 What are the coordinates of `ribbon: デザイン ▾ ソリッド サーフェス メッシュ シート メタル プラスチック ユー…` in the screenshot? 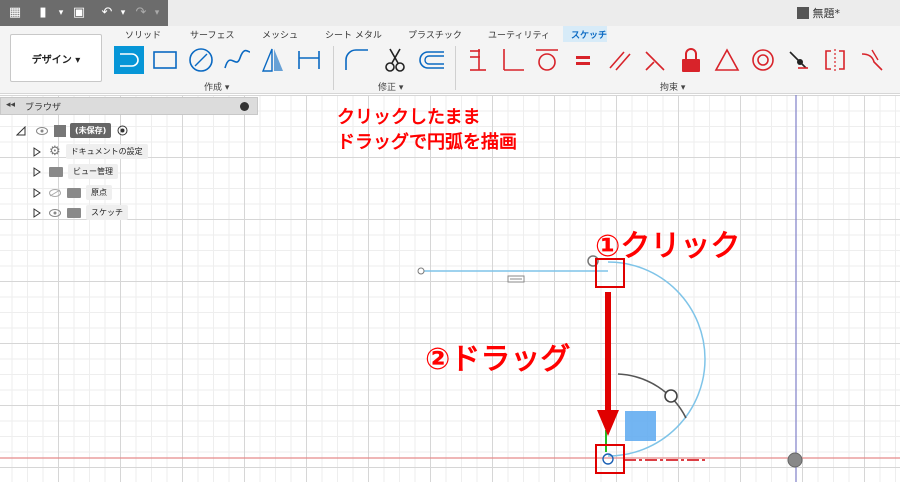 It's located at (450, 60).